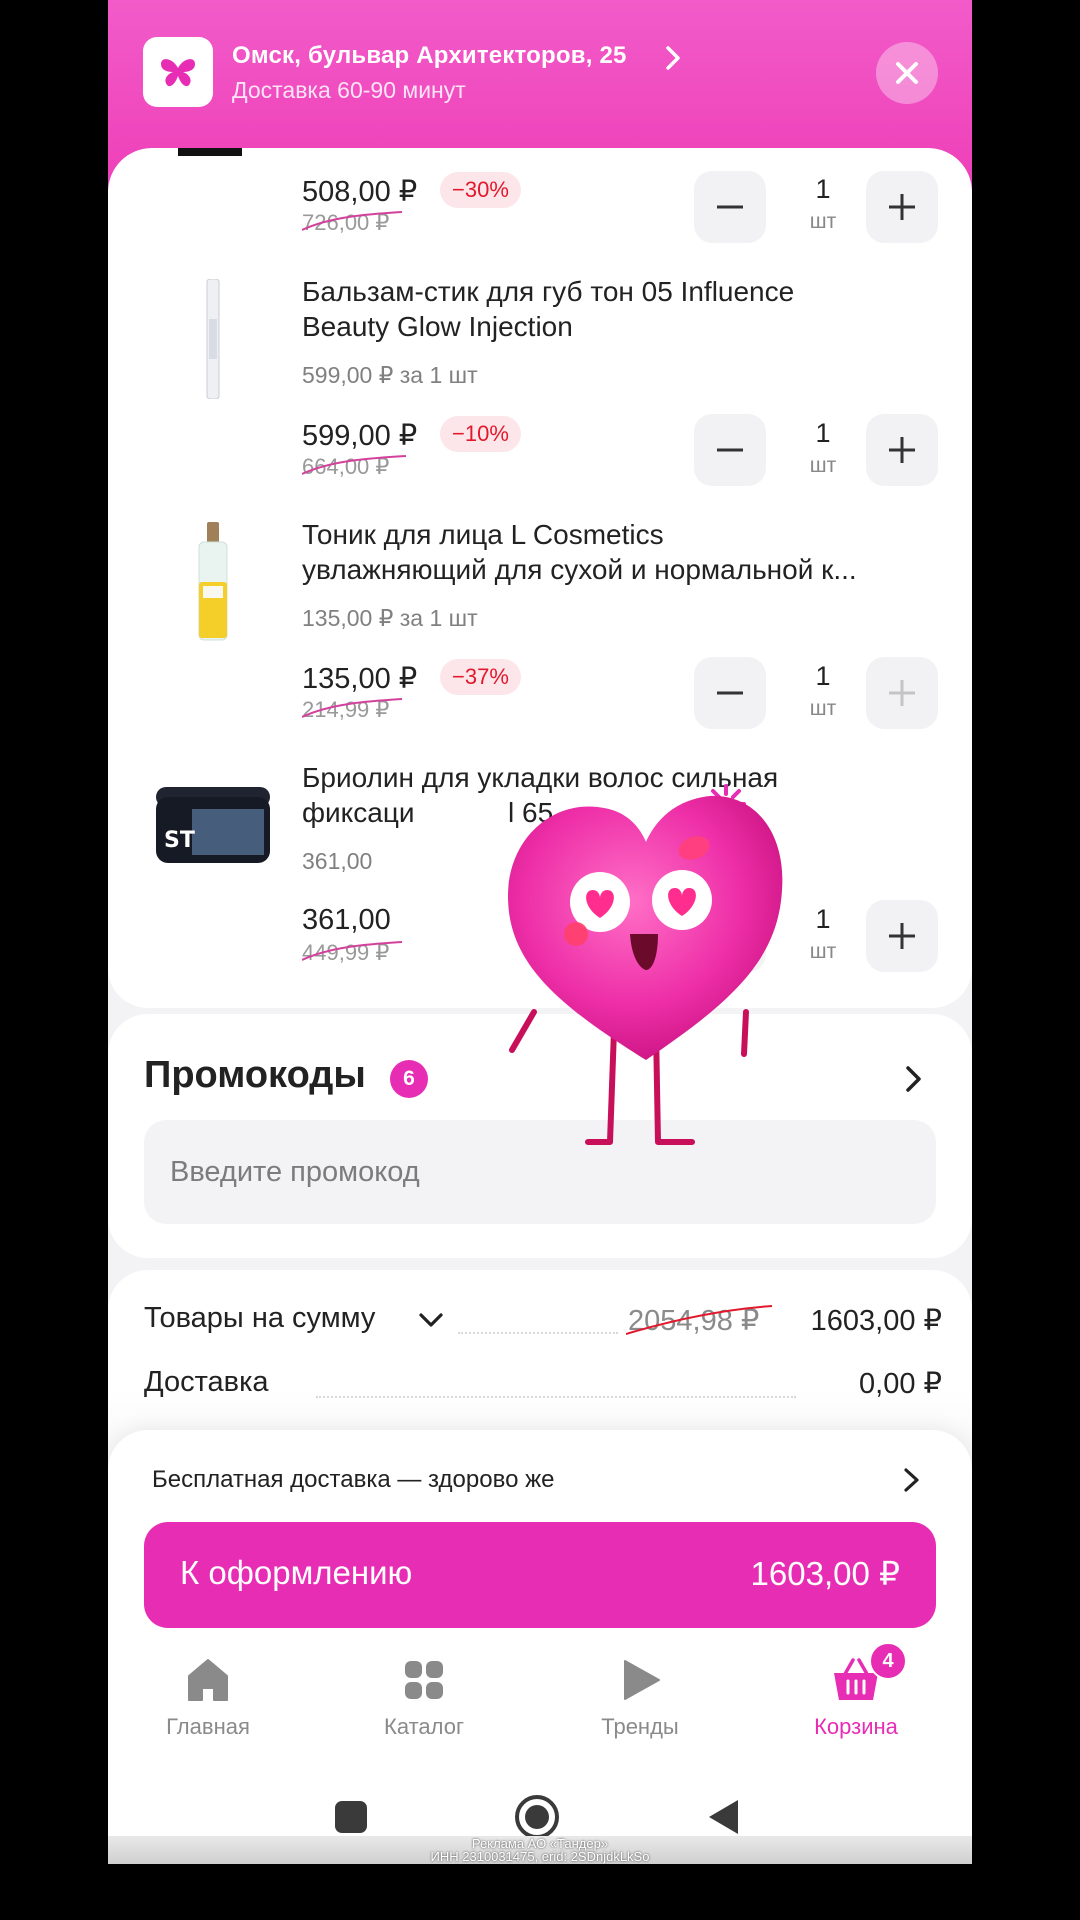  What do you see at coordinates (213, 825) in the screenshot?
I see `product-image: ST` at bounding box center [213, 825].